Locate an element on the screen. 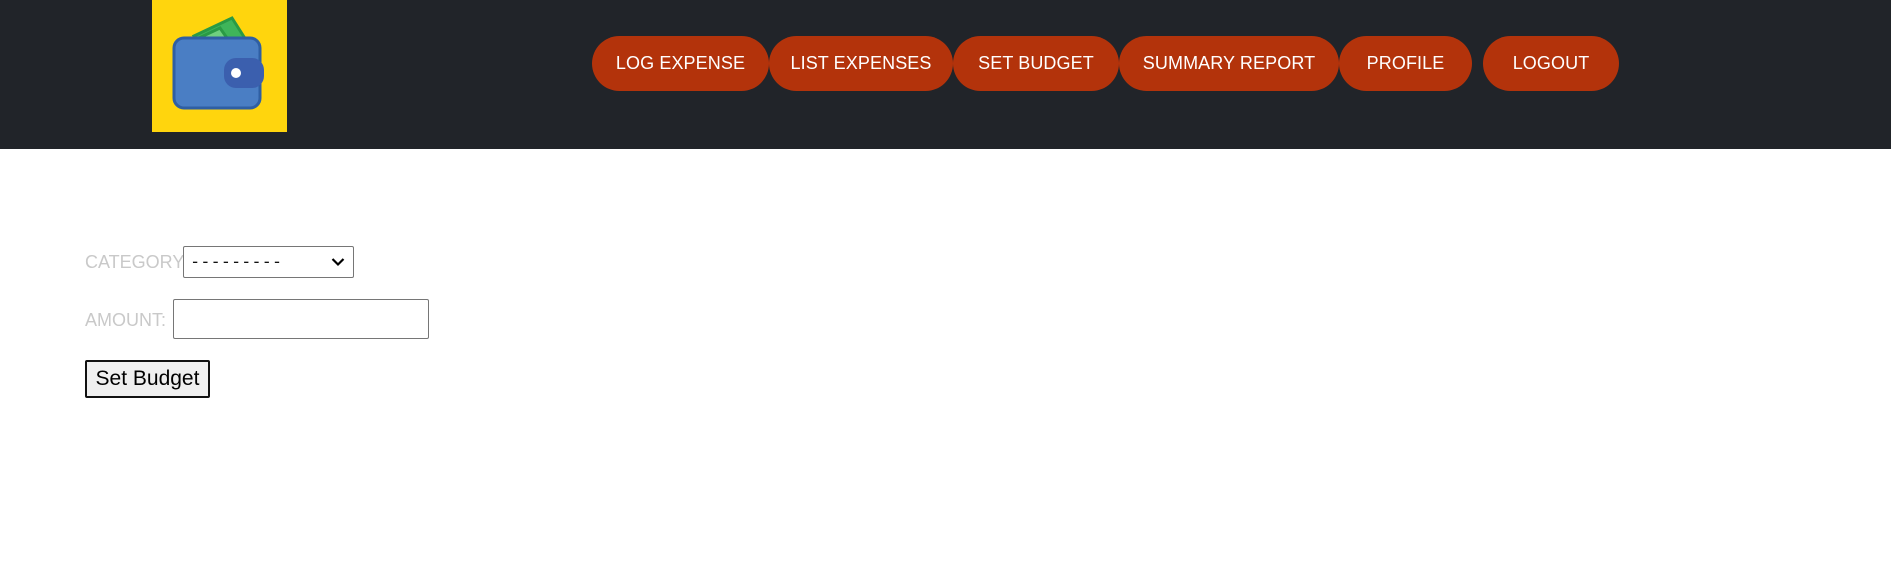 This screenshot has height=577, width=1891. nav-profile-button: PROFILE is located at coordinates (1405, 63).